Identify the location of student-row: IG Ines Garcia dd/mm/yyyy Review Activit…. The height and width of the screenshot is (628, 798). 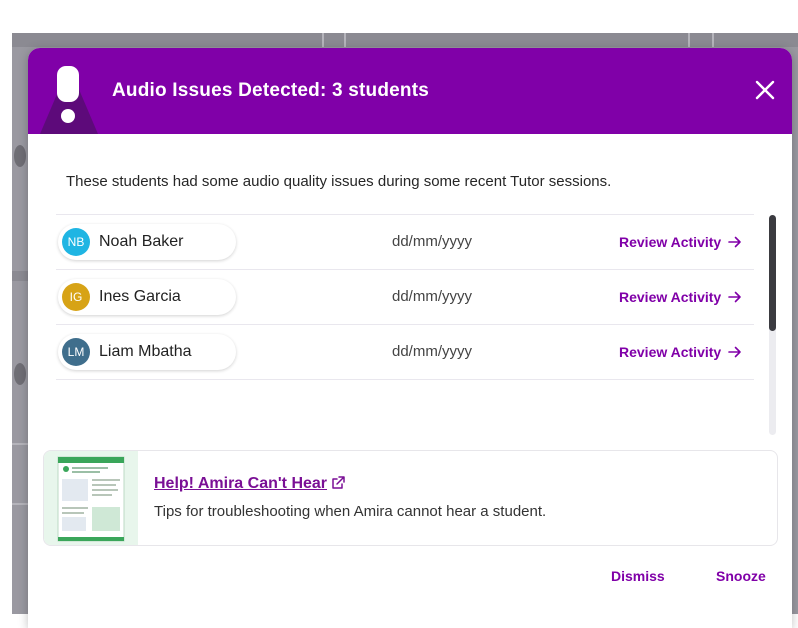
(405, 296).